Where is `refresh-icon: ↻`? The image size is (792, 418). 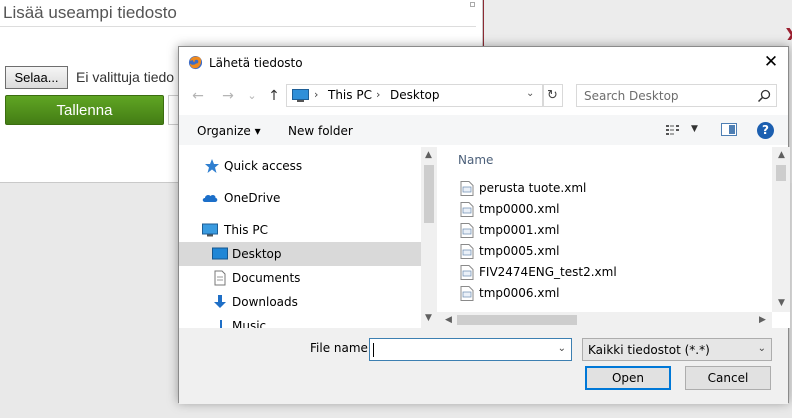
refresh-icon: ↻ is located at coordinates (552, 95).